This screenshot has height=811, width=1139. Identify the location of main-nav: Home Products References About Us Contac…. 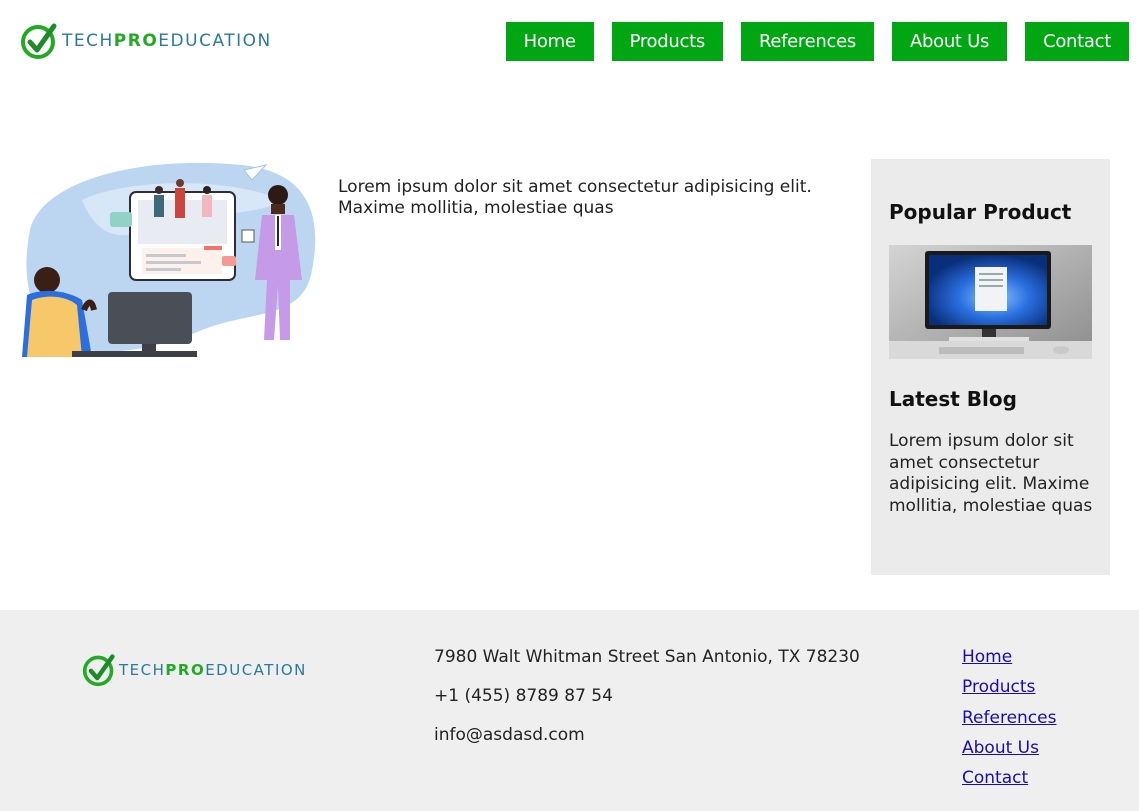
(808, 41).